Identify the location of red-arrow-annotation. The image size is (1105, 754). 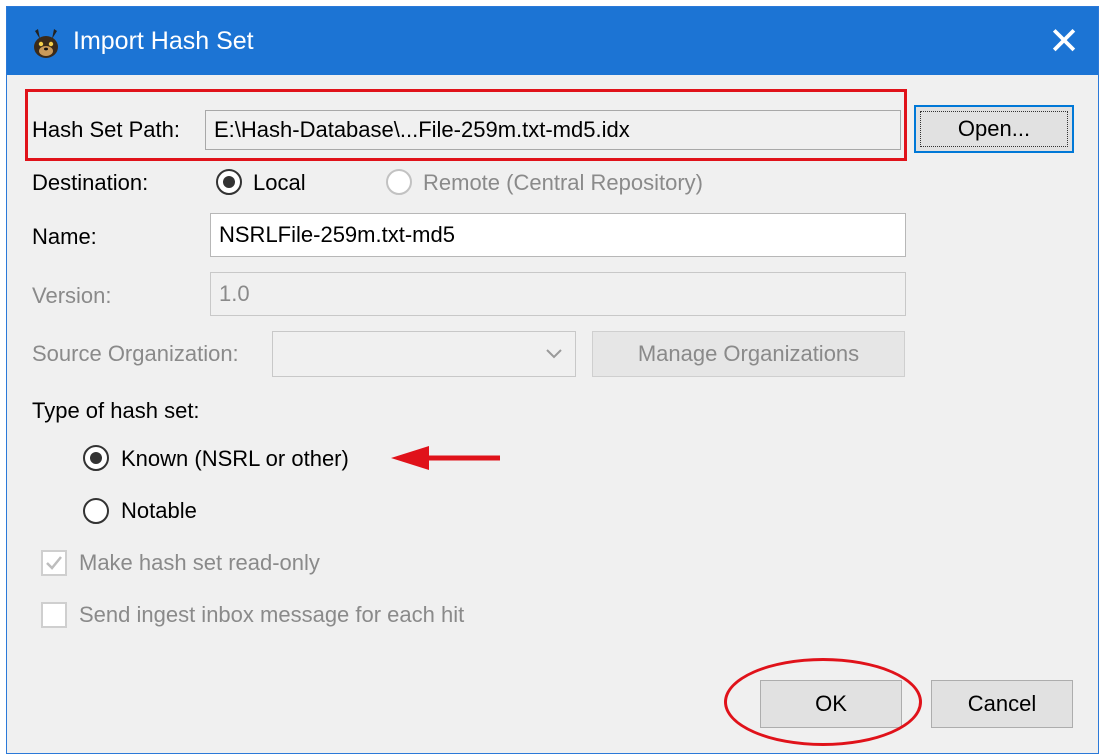
(445, 458).